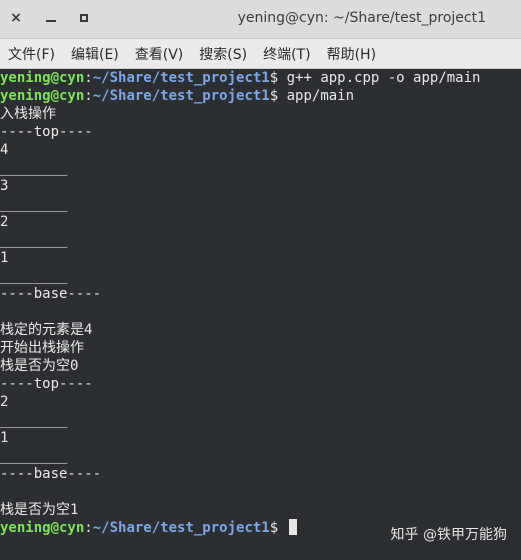 This screenshot has height=560, width=521. I want to click on menu-edit: 编辑(E), so click(94, 54).